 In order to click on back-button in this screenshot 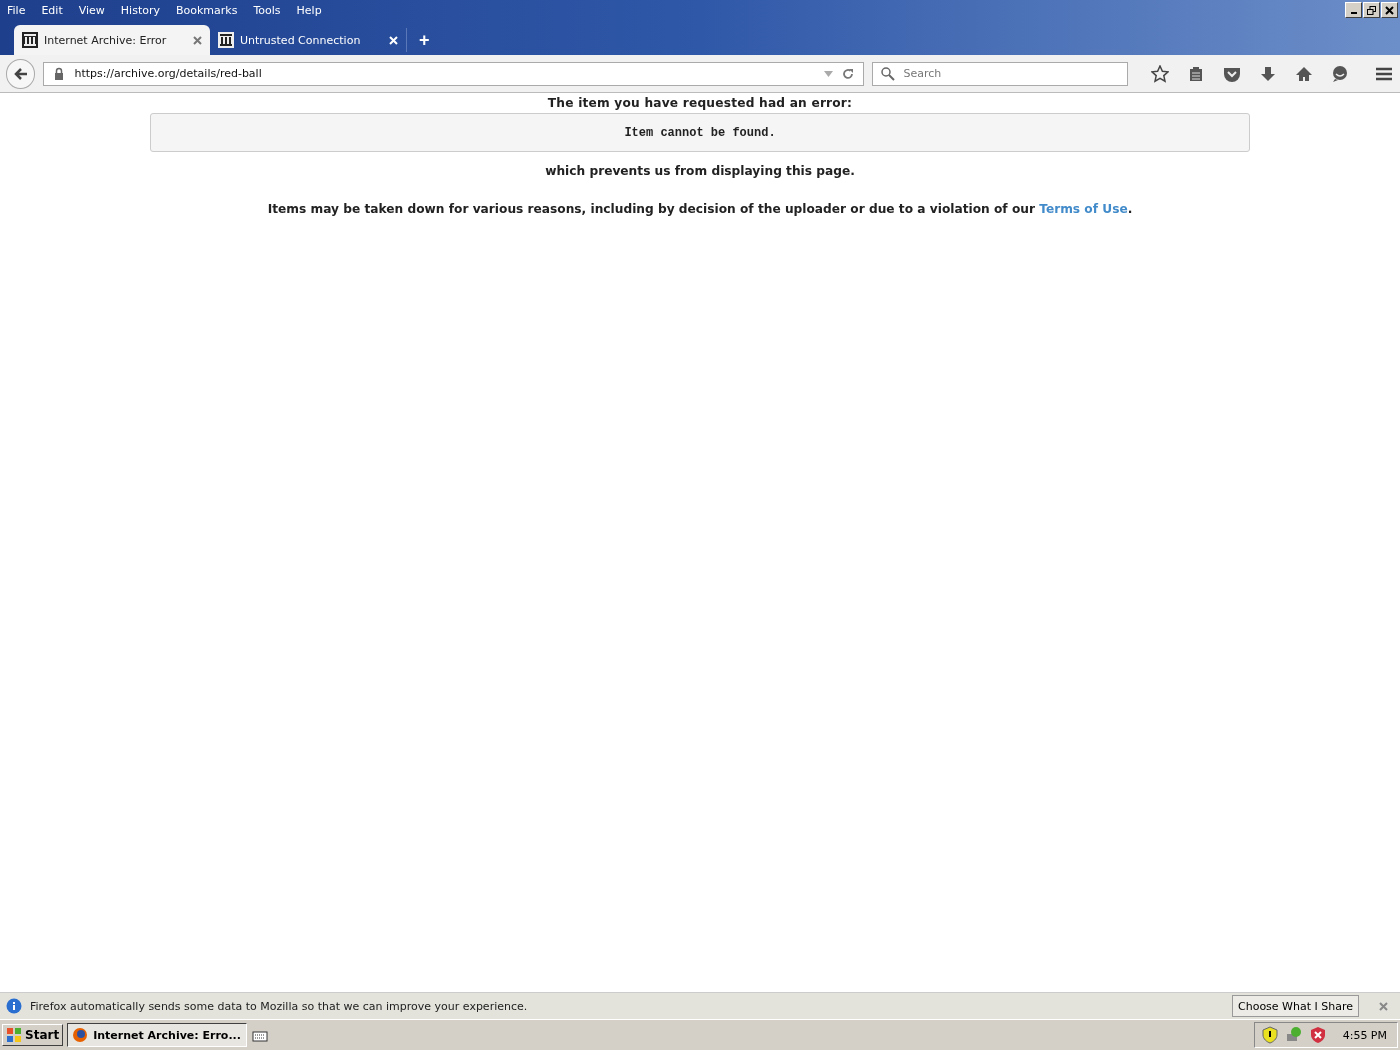, I will do `click(21, 73)`.